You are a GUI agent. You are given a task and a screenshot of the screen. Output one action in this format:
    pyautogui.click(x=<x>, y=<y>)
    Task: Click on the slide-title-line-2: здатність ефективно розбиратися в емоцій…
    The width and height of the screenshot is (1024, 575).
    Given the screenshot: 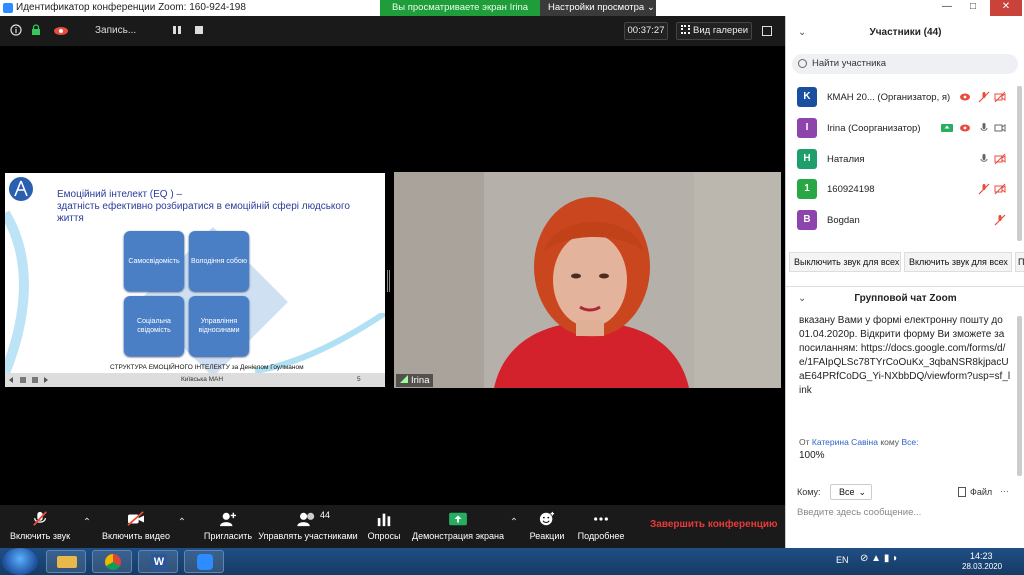 What is the action you would take?
    pyautogui.click(x=203, y=206)
    